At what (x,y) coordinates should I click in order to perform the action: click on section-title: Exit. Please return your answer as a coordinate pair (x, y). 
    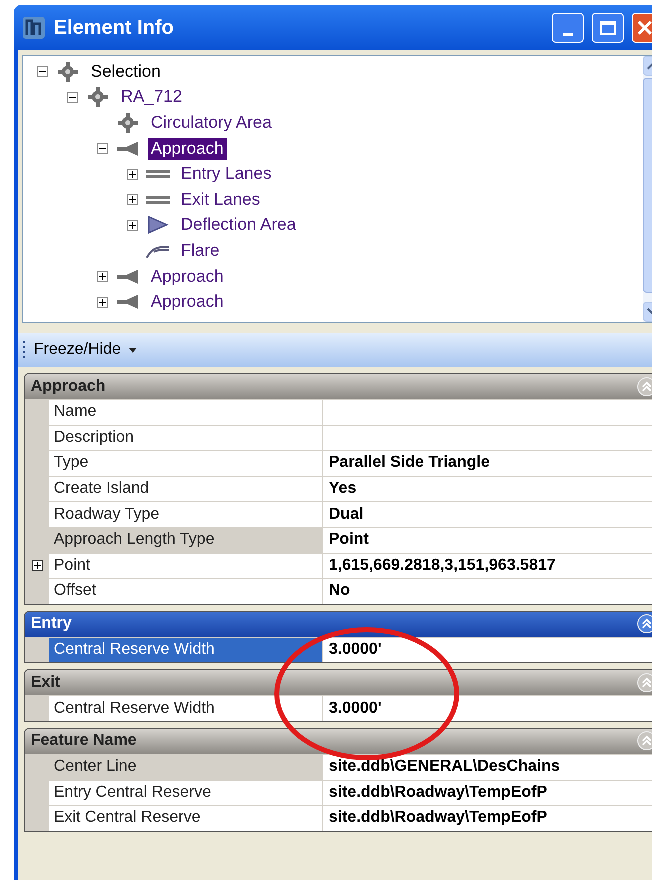
    Looking at the image, I should click on (45, 682).